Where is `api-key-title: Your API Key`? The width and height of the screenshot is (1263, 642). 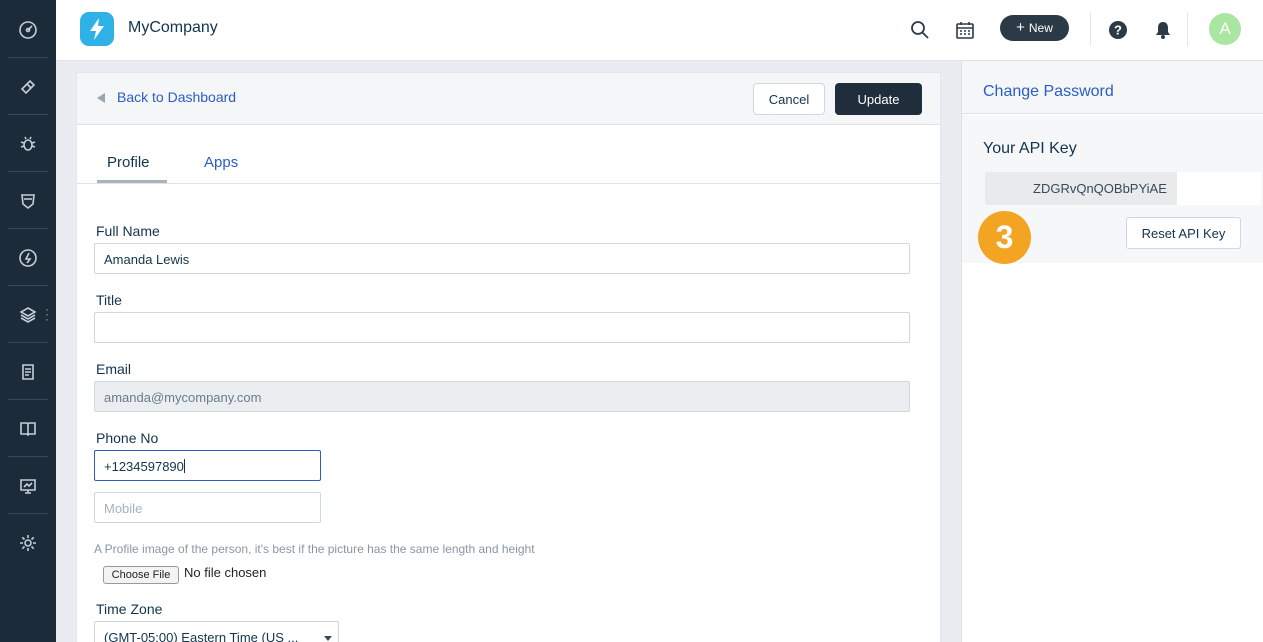 api-key-title: Your API Key is located at coordinates (1030, 148).